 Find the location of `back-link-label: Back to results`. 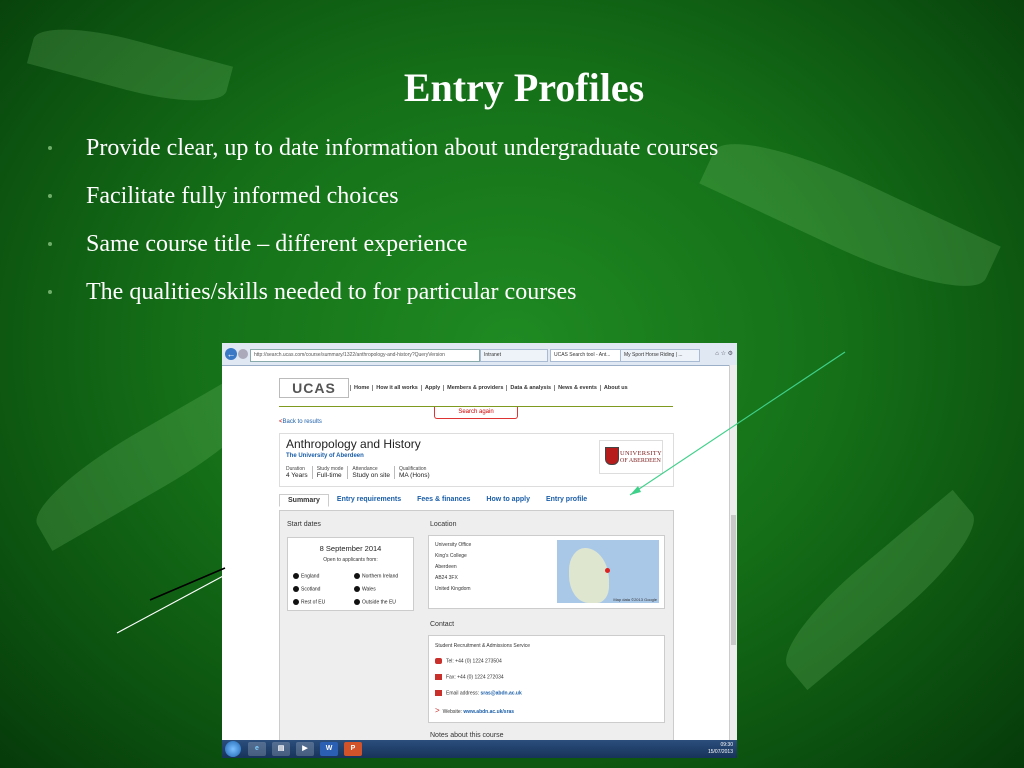

back-link-label: Back to results is located at coordinates (302, 422).